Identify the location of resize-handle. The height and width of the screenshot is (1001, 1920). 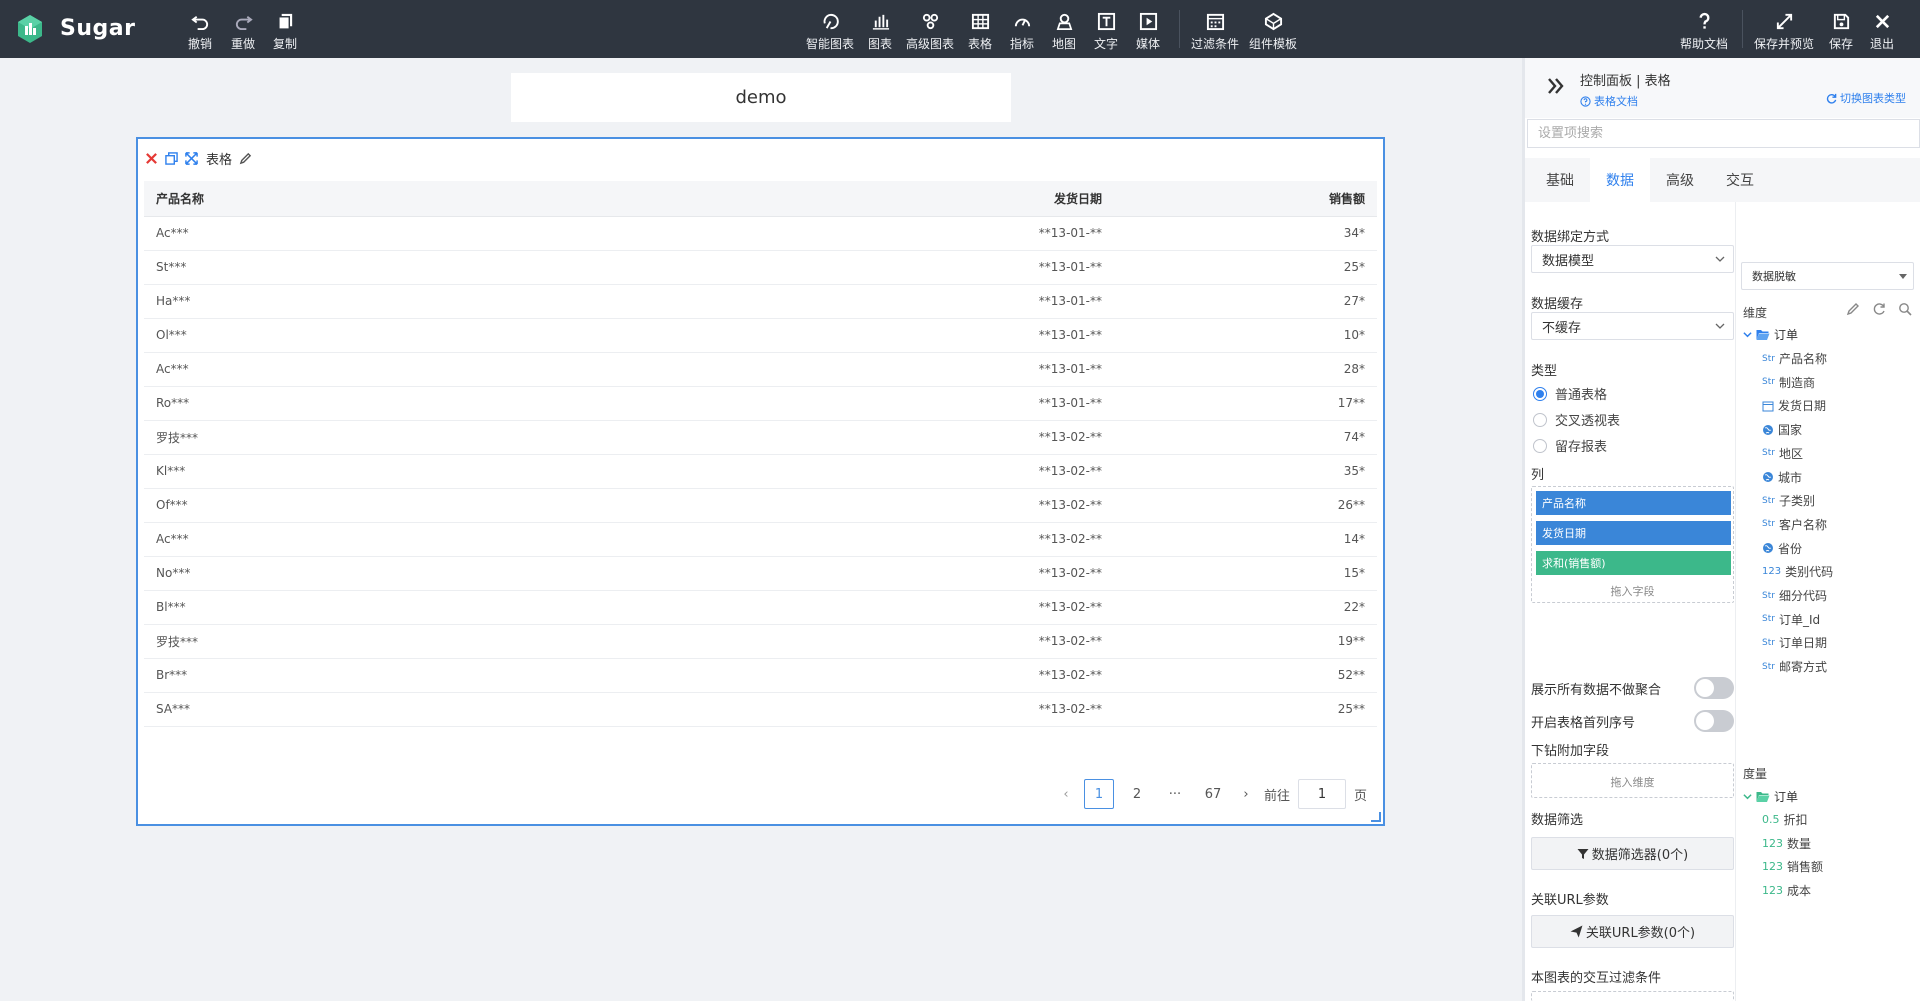
(1376, 817).